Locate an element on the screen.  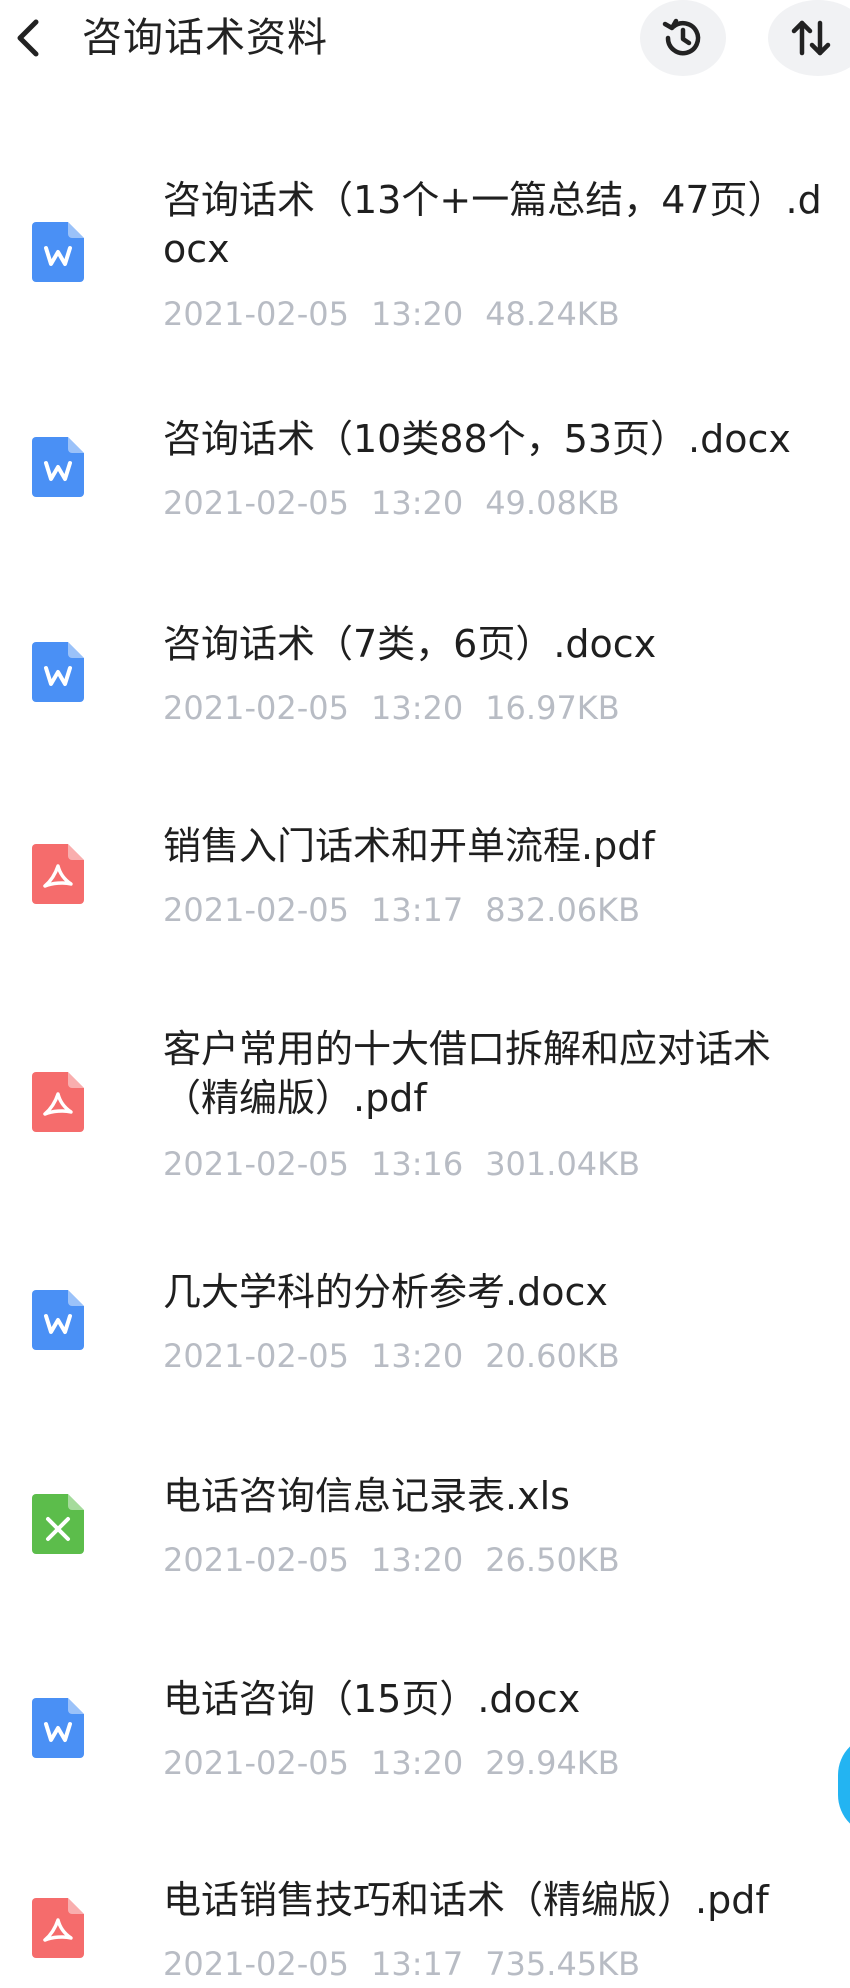
history-button is located at coordinates (683, 38).